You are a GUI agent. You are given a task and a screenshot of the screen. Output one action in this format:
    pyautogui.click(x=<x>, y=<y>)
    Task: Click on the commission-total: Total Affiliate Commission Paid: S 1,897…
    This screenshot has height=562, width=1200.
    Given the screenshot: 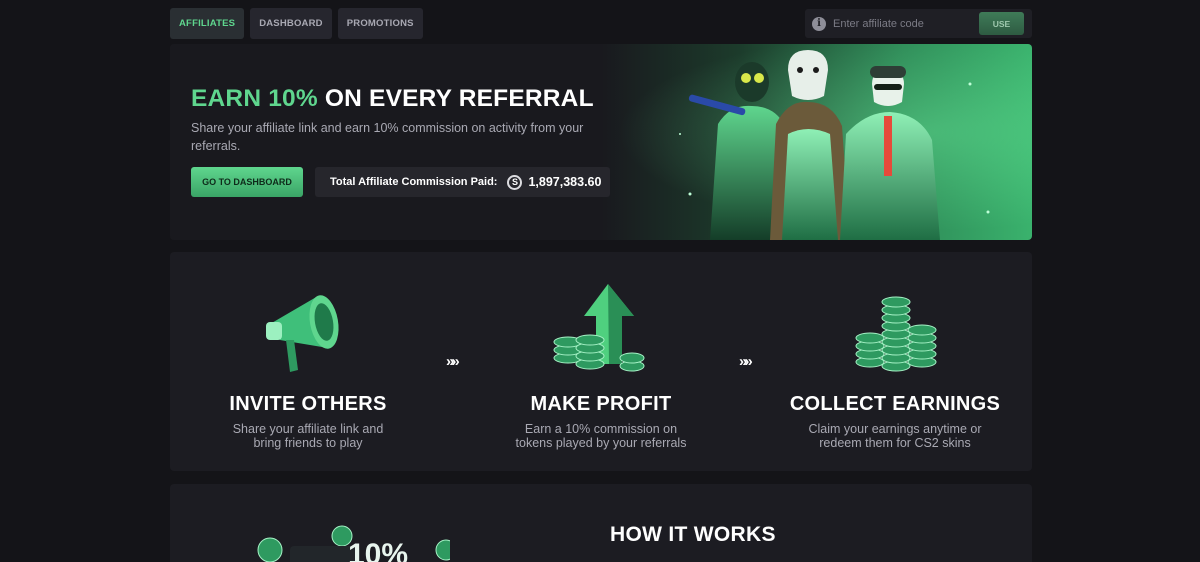 What is the action you would take?
    pyautogui.click(x=462, y=182)
    